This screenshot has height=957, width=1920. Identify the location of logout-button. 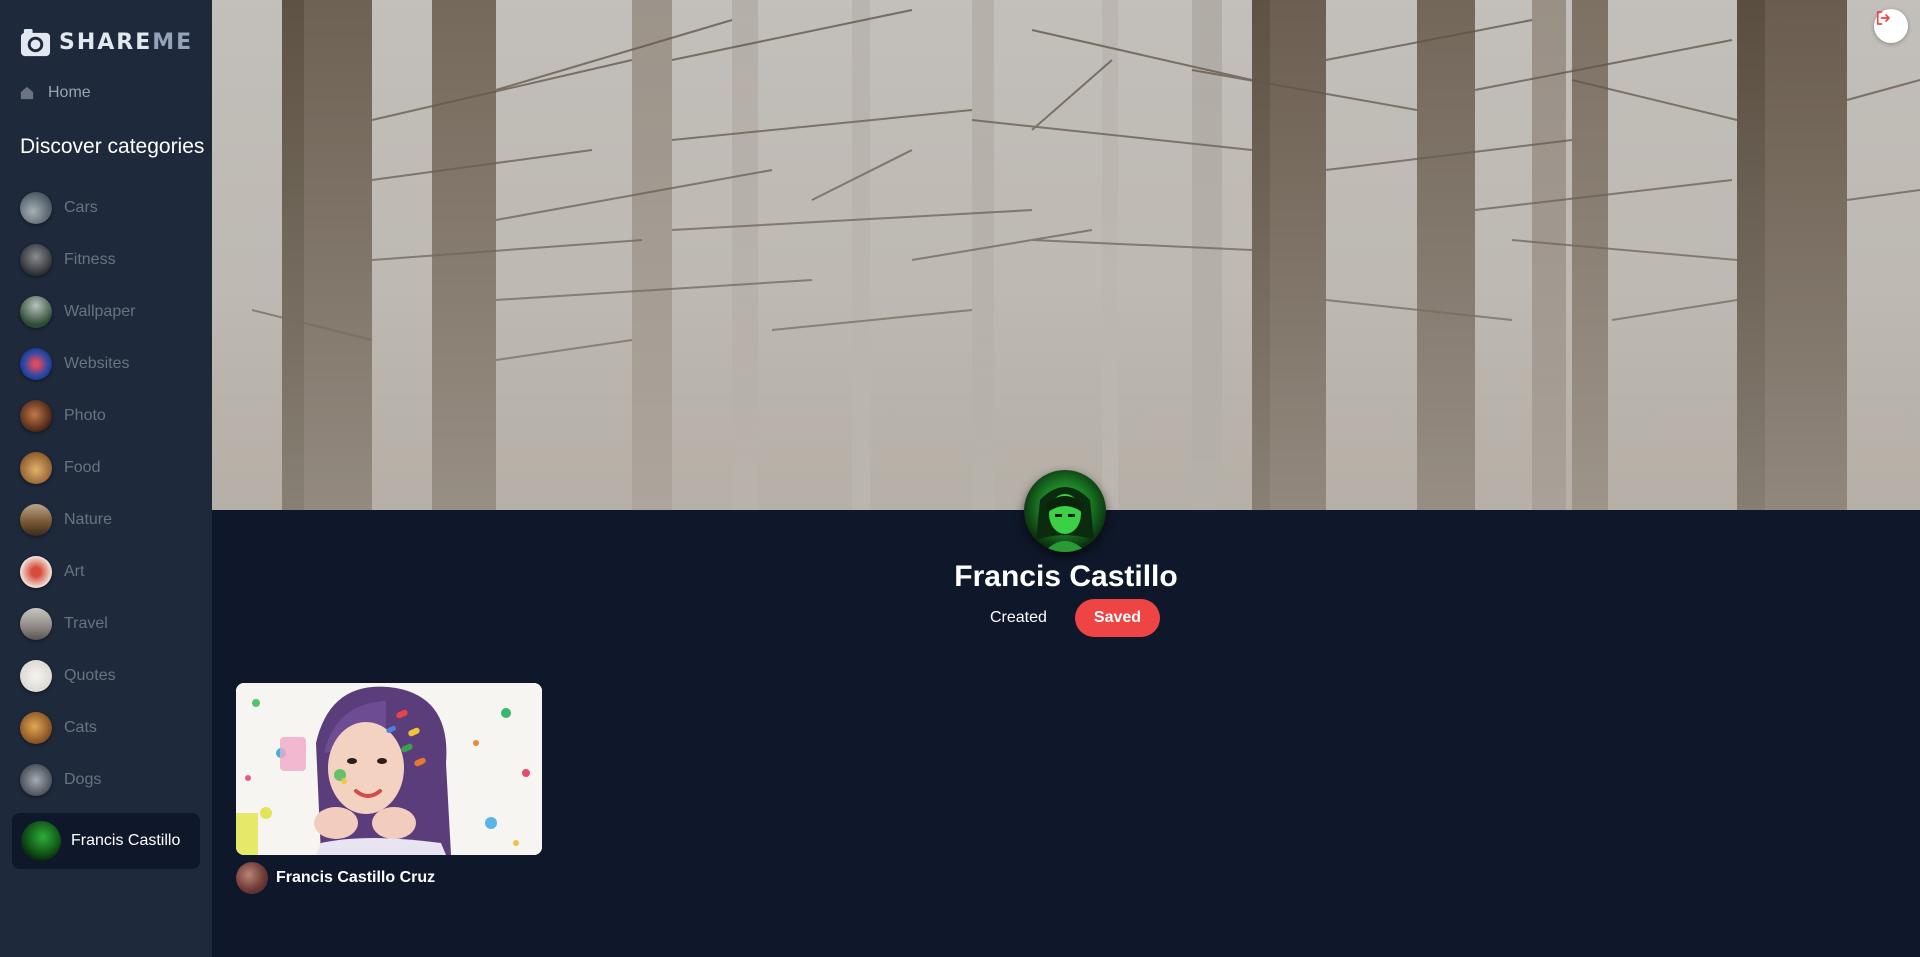
(1891, 26).